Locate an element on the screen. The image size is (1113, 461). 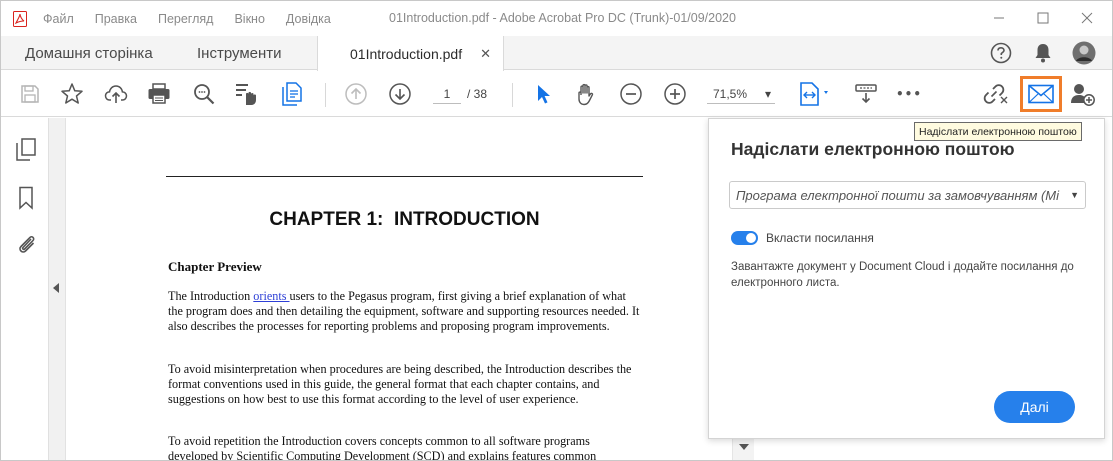
send-email-tooltip: Надіслати електронною поштою is located at coordinates (998, 131).